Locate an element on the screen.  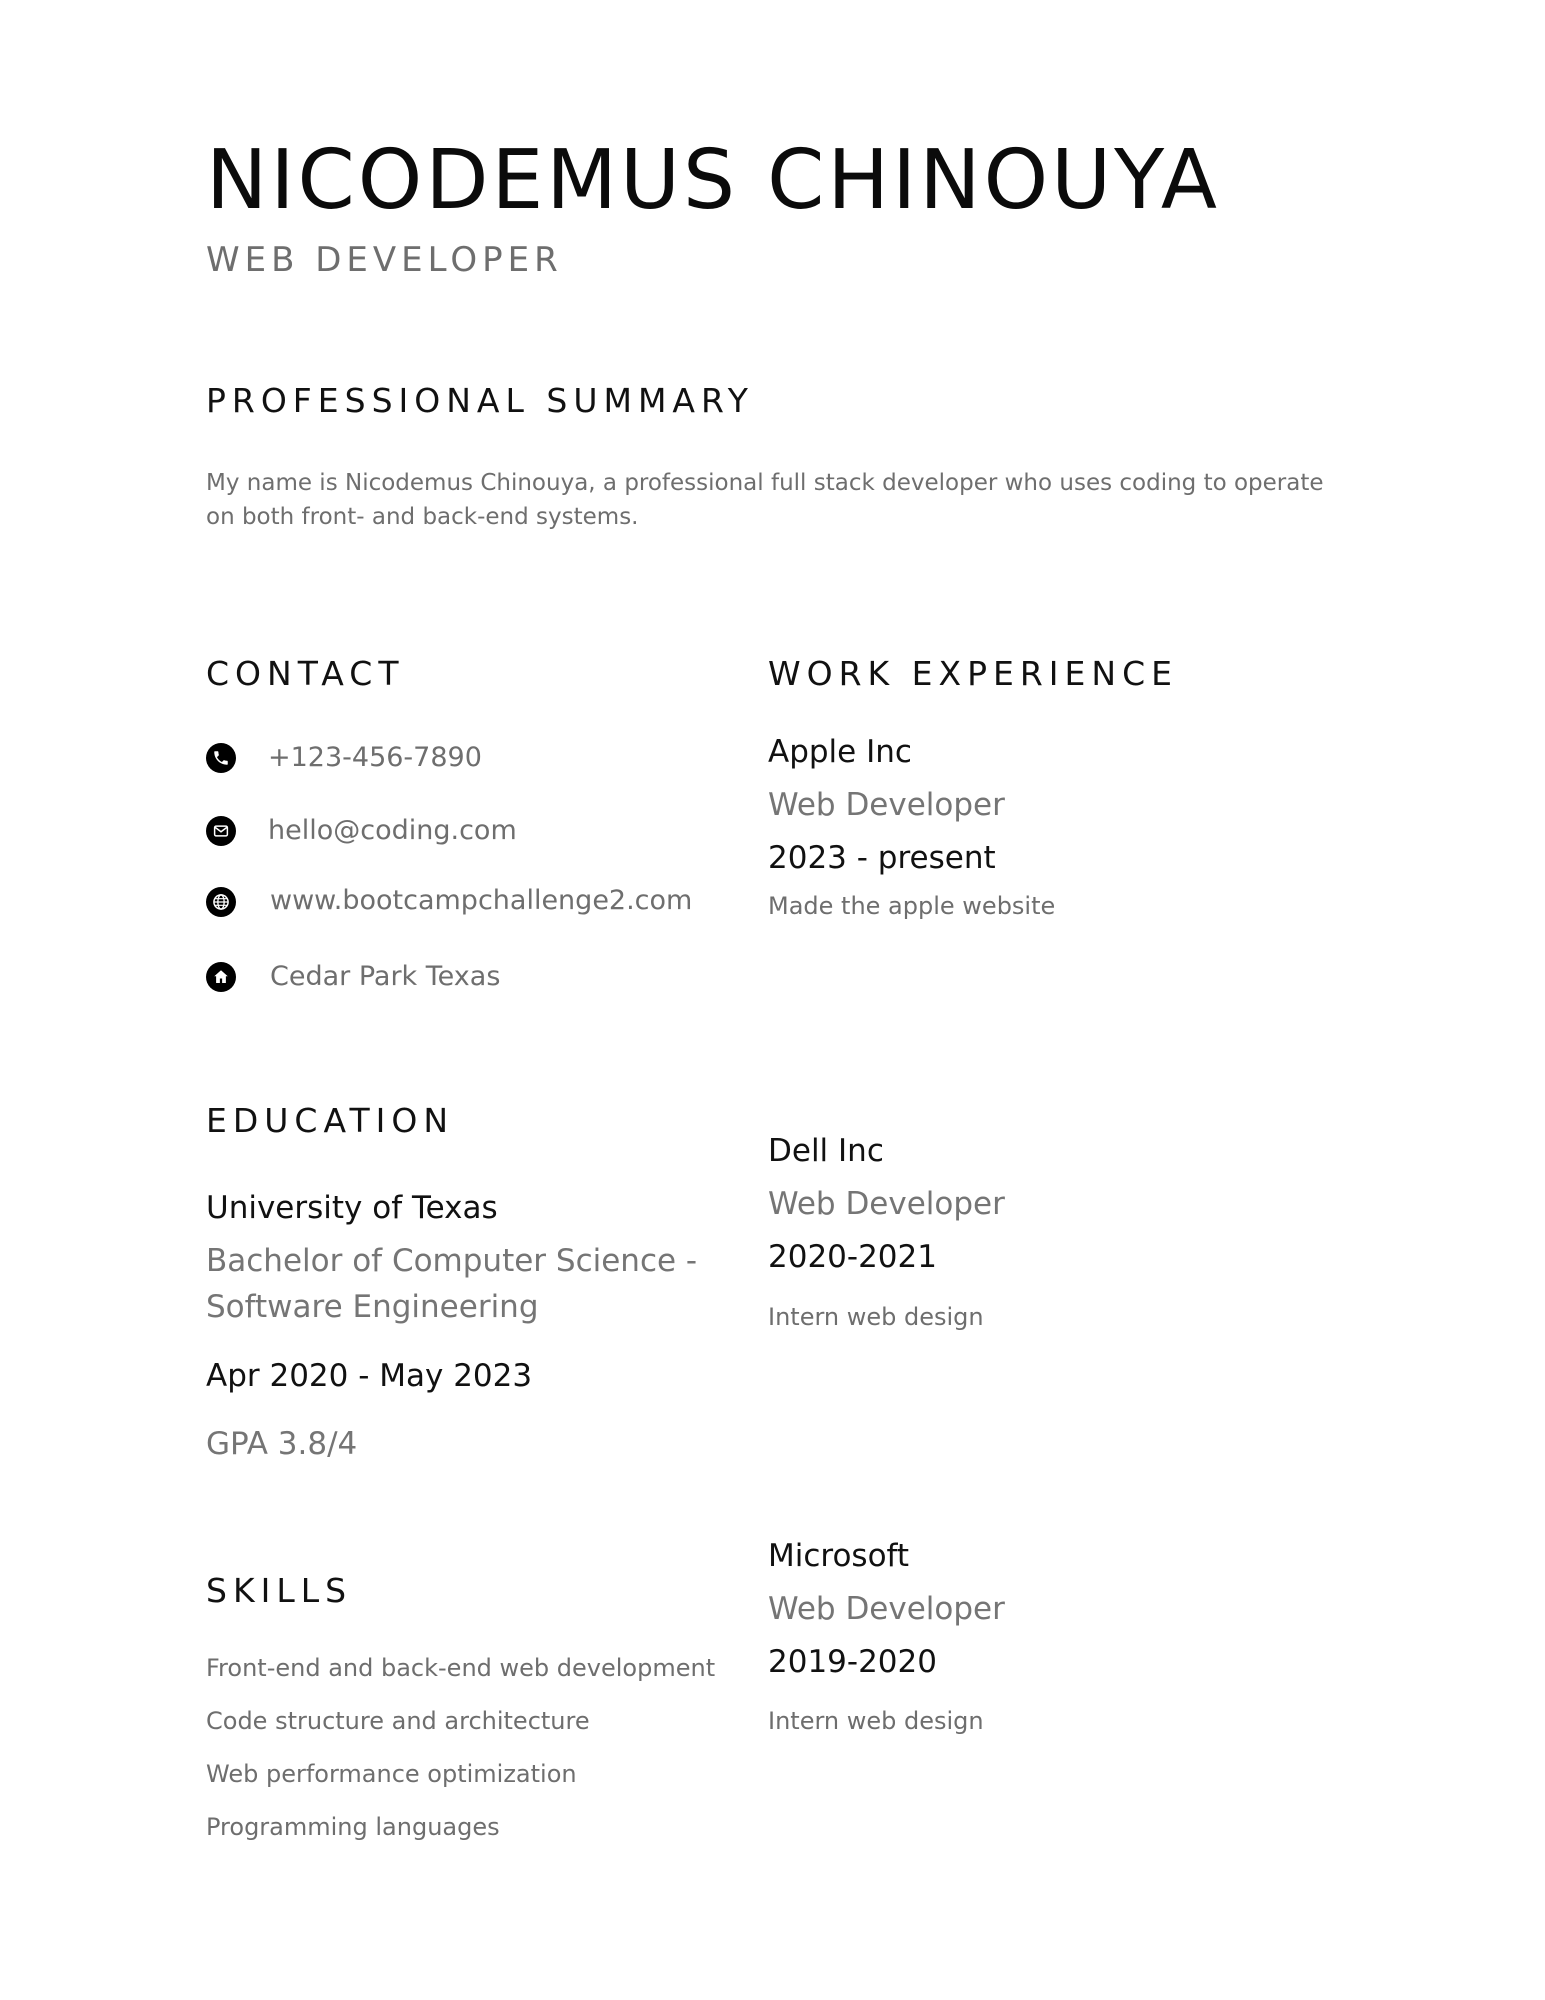
job-period: 2023 - present is located at coordinates (882, 858).